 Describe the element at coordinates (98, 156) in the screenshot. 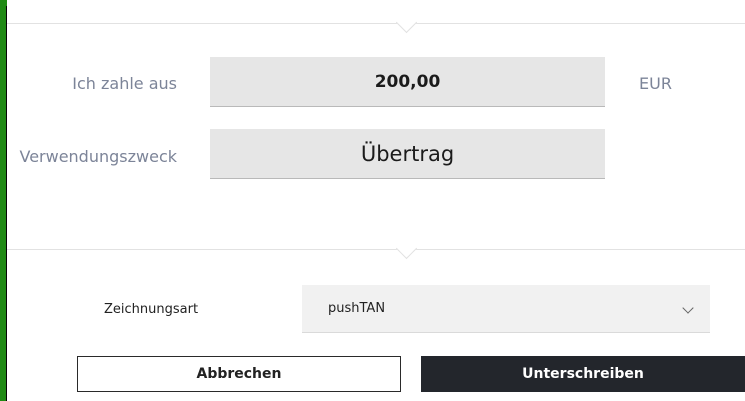

I see `purpose-label: Verwendungszweck` at that location.